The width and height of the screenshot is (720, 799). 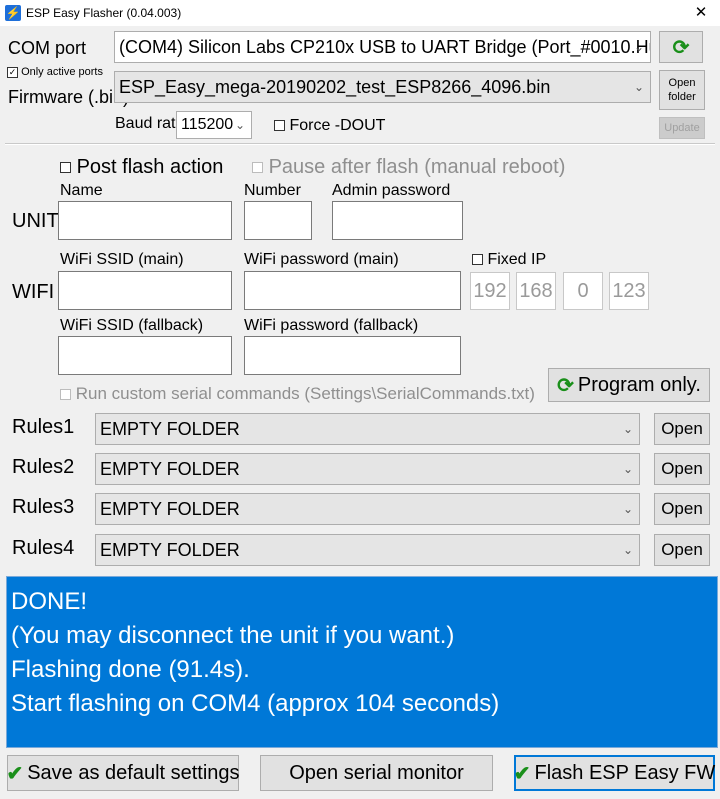 What do you see at coordinates (517, 259) in the screenshot?
I see `fixed-ip-label: Fixed IP` at bounding box center [517, 259].